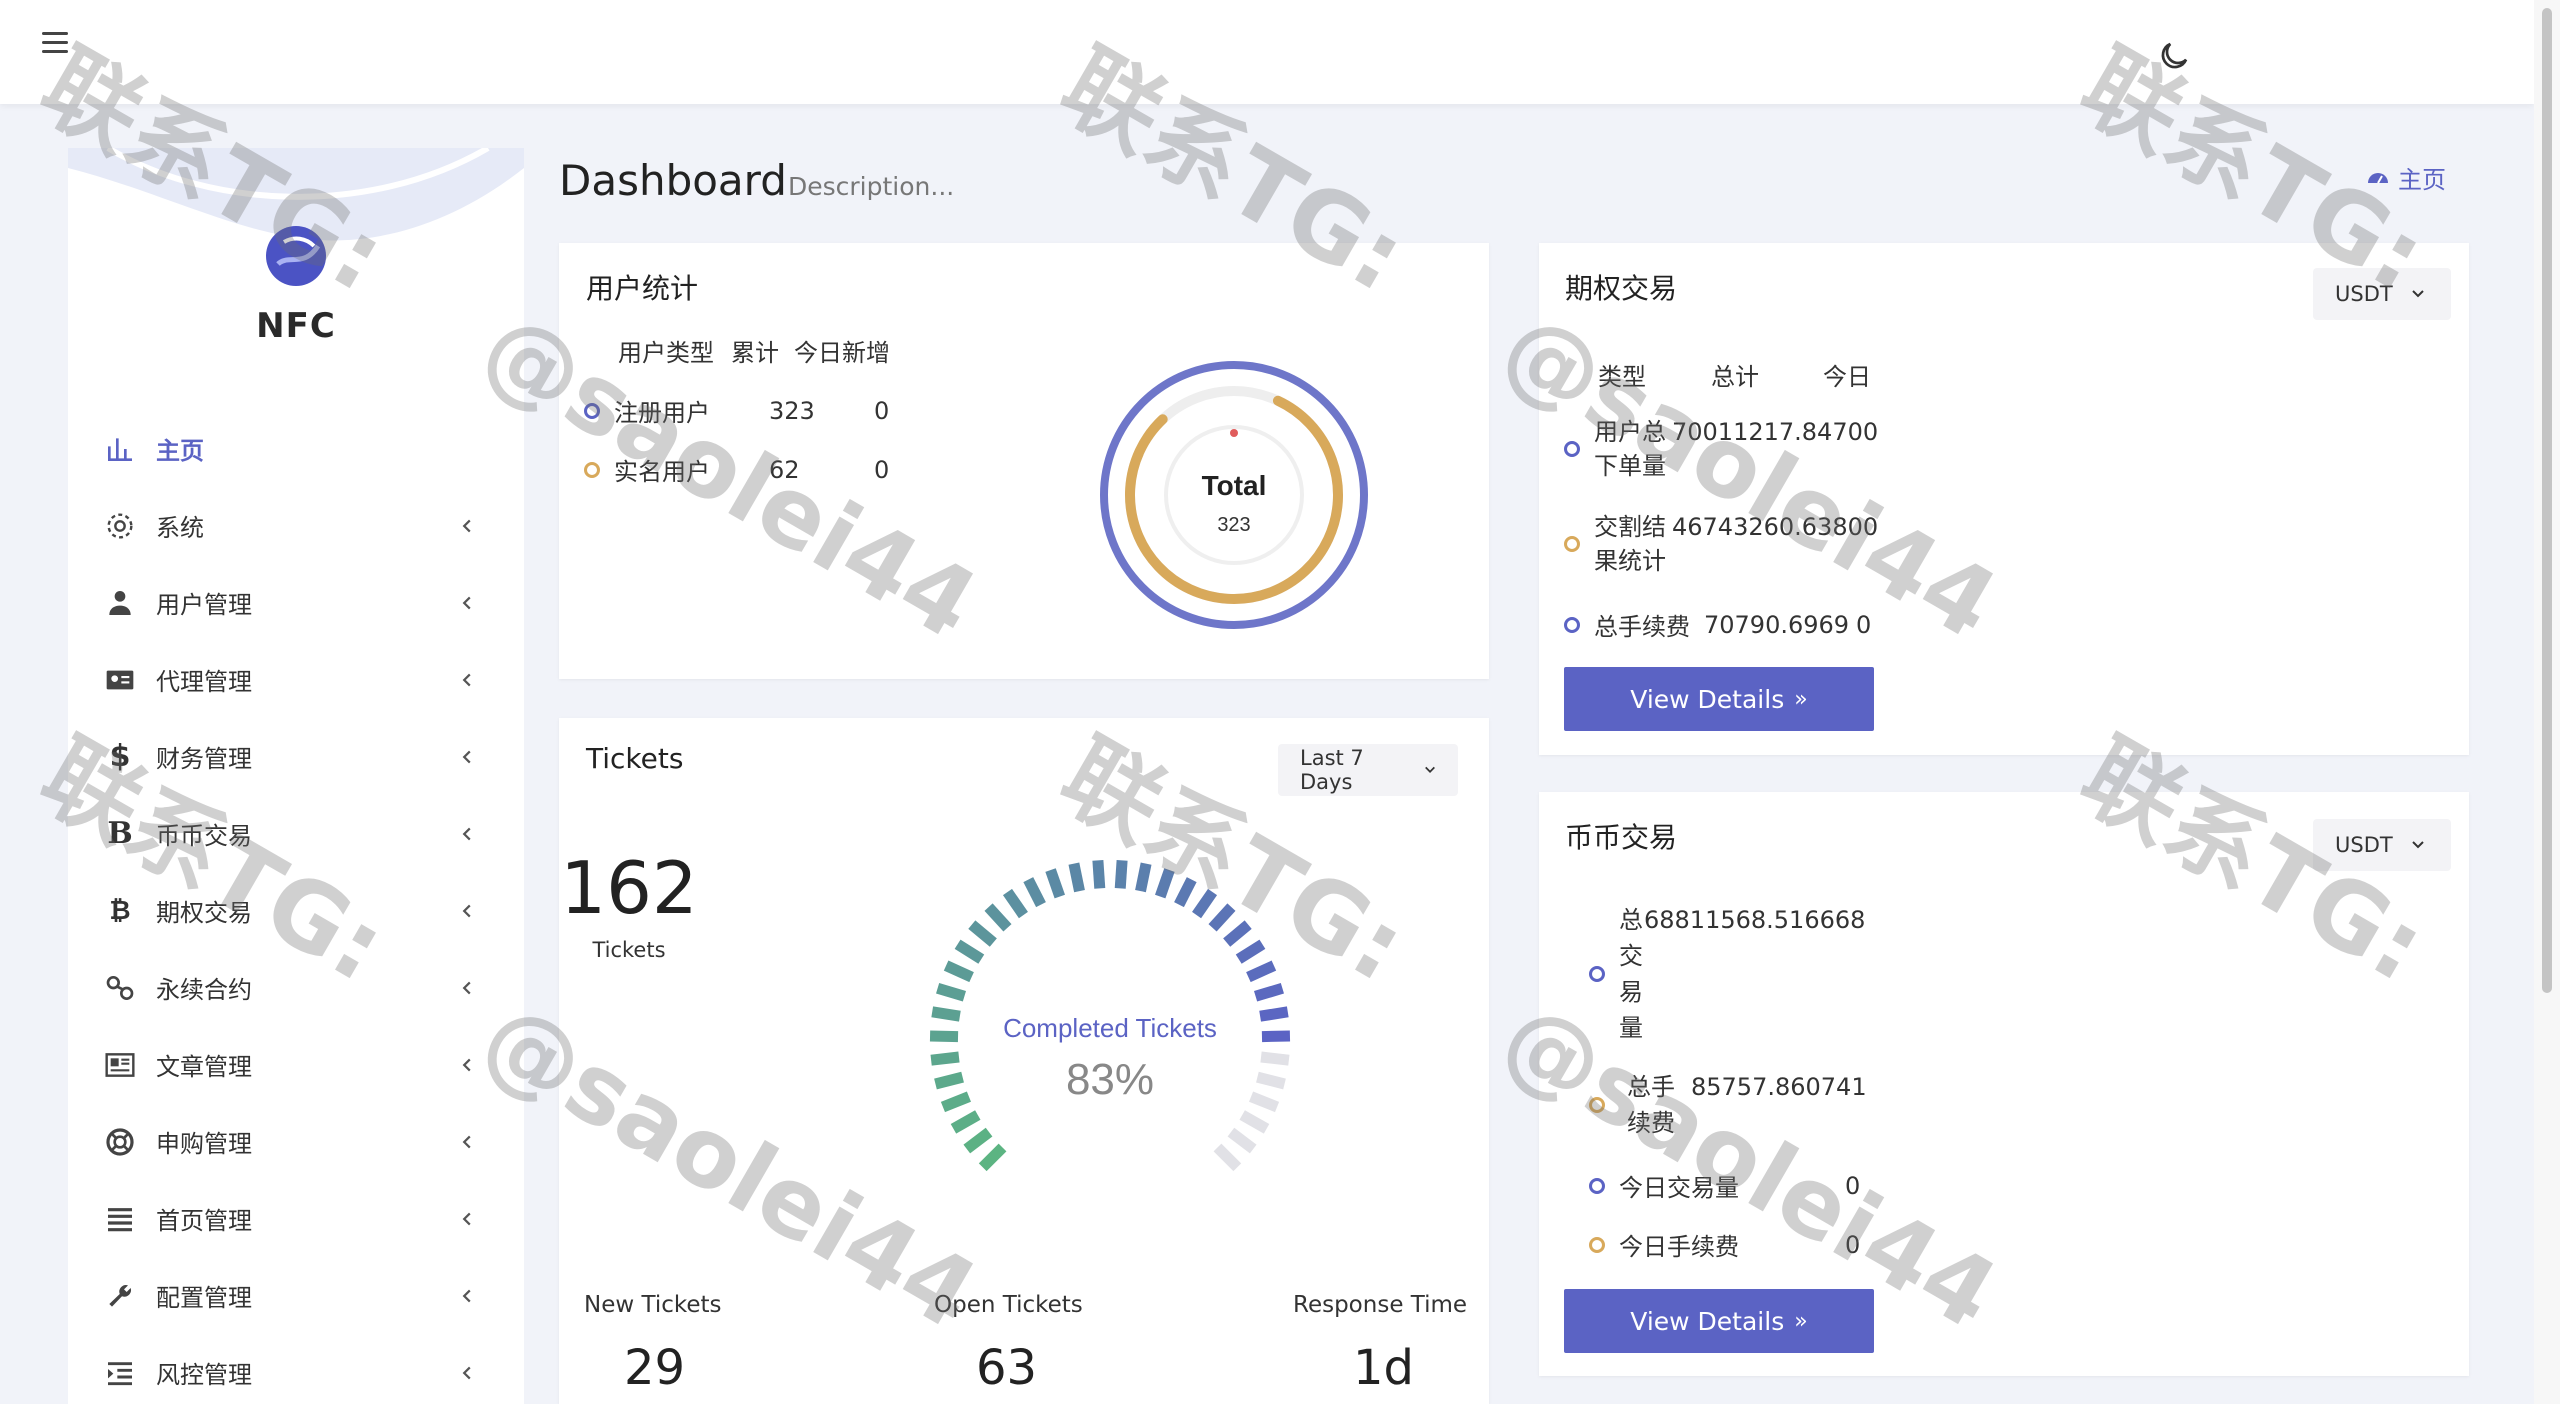 Image resolution: width=2560 pixels, height=1404 pixels. I want to click on b-icon: B, so click(120, 833).